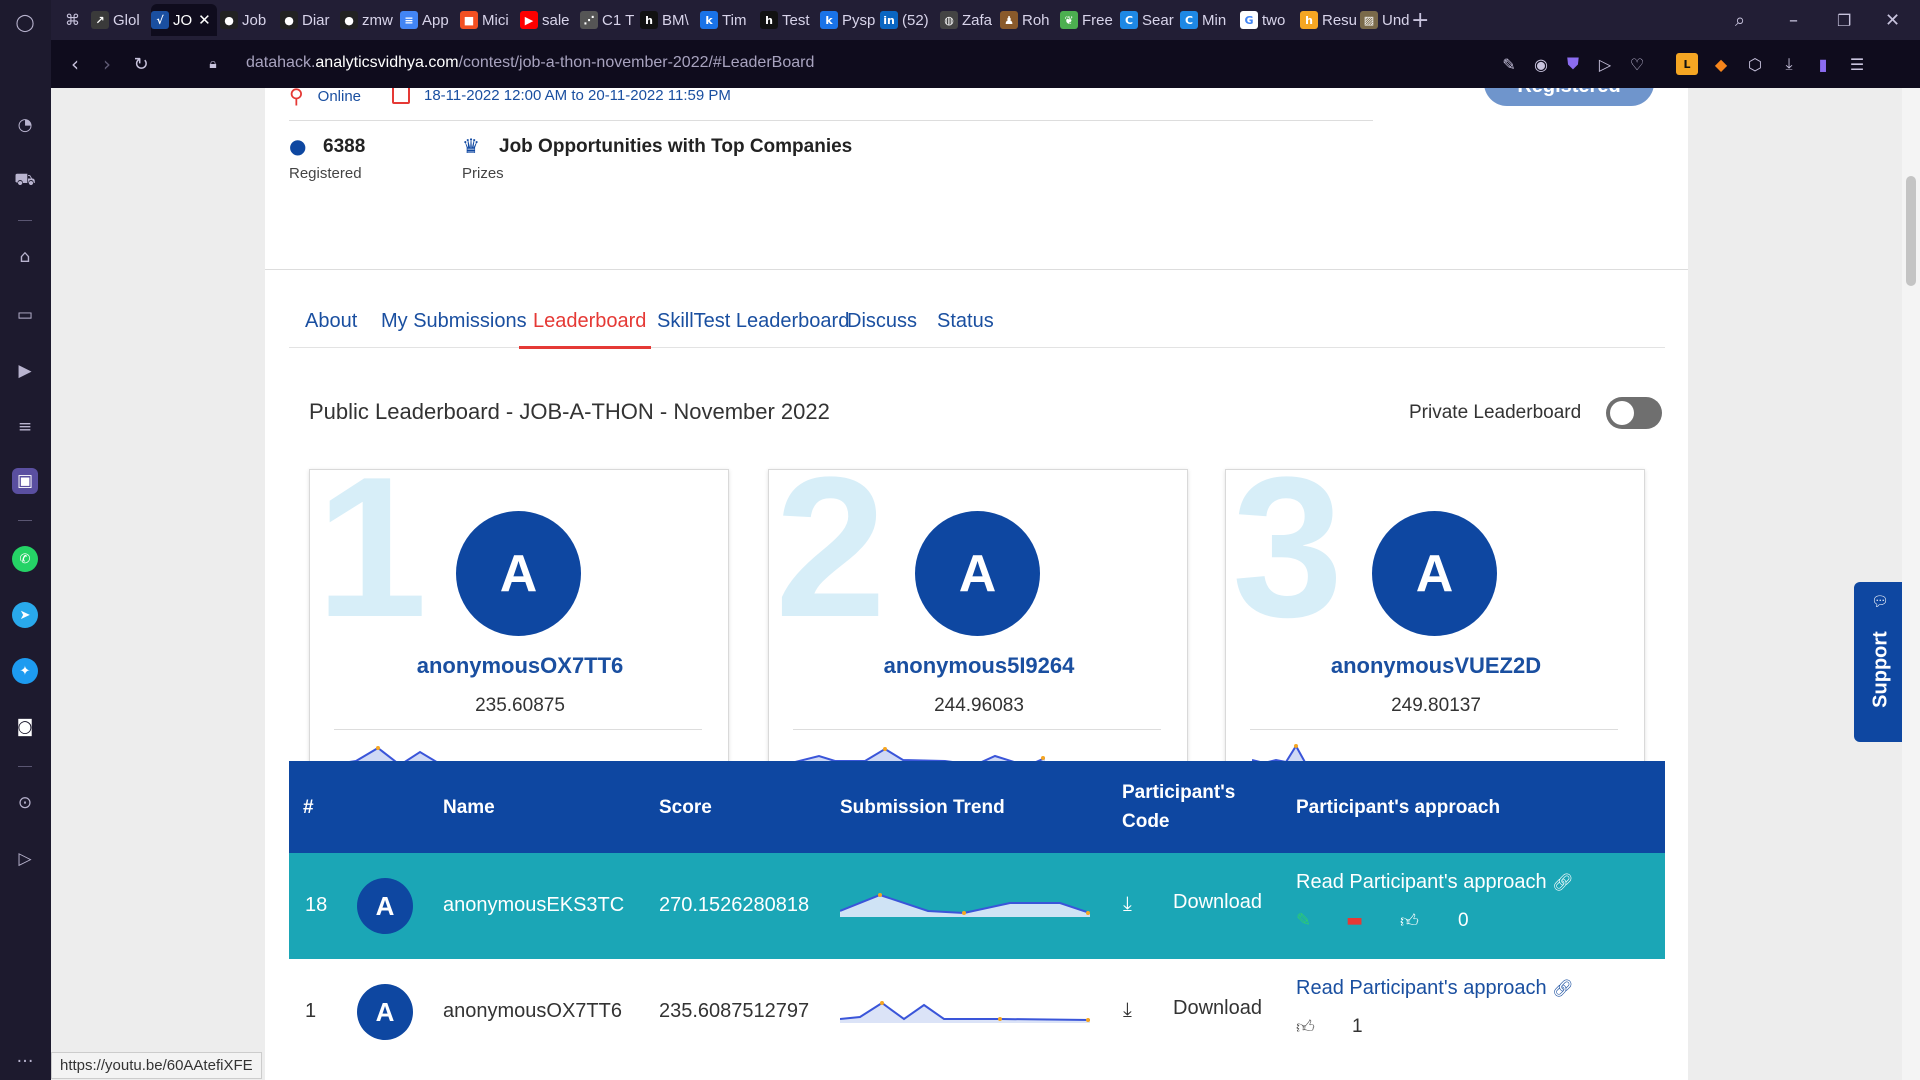 This screenshot has width=1920, height=1080. Describe the element at coordinates (1573, 64) in the screenshot. I see `vpn-shield-icon: ⛊` at that location.